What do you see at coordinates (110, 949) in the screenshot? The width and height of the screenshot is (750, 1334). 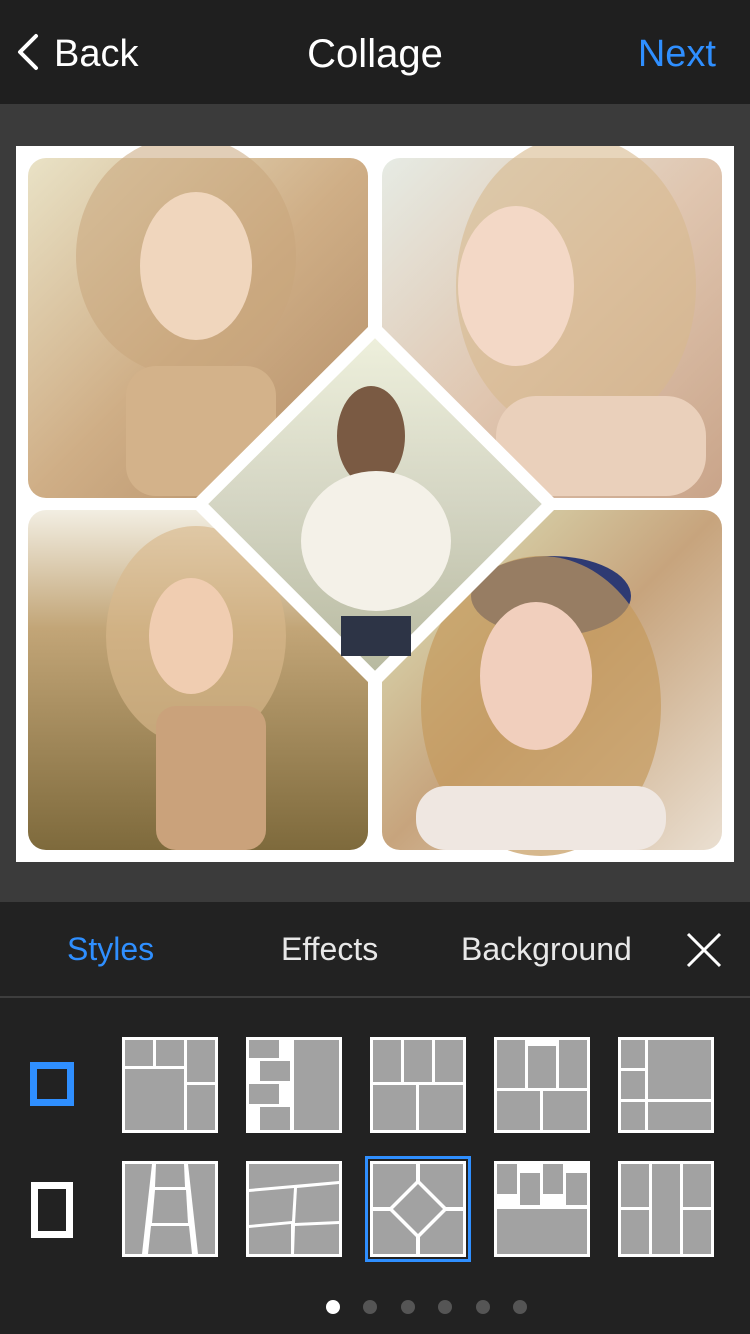 I see `tab-styles: Styles` at bounding box center [110, 949].